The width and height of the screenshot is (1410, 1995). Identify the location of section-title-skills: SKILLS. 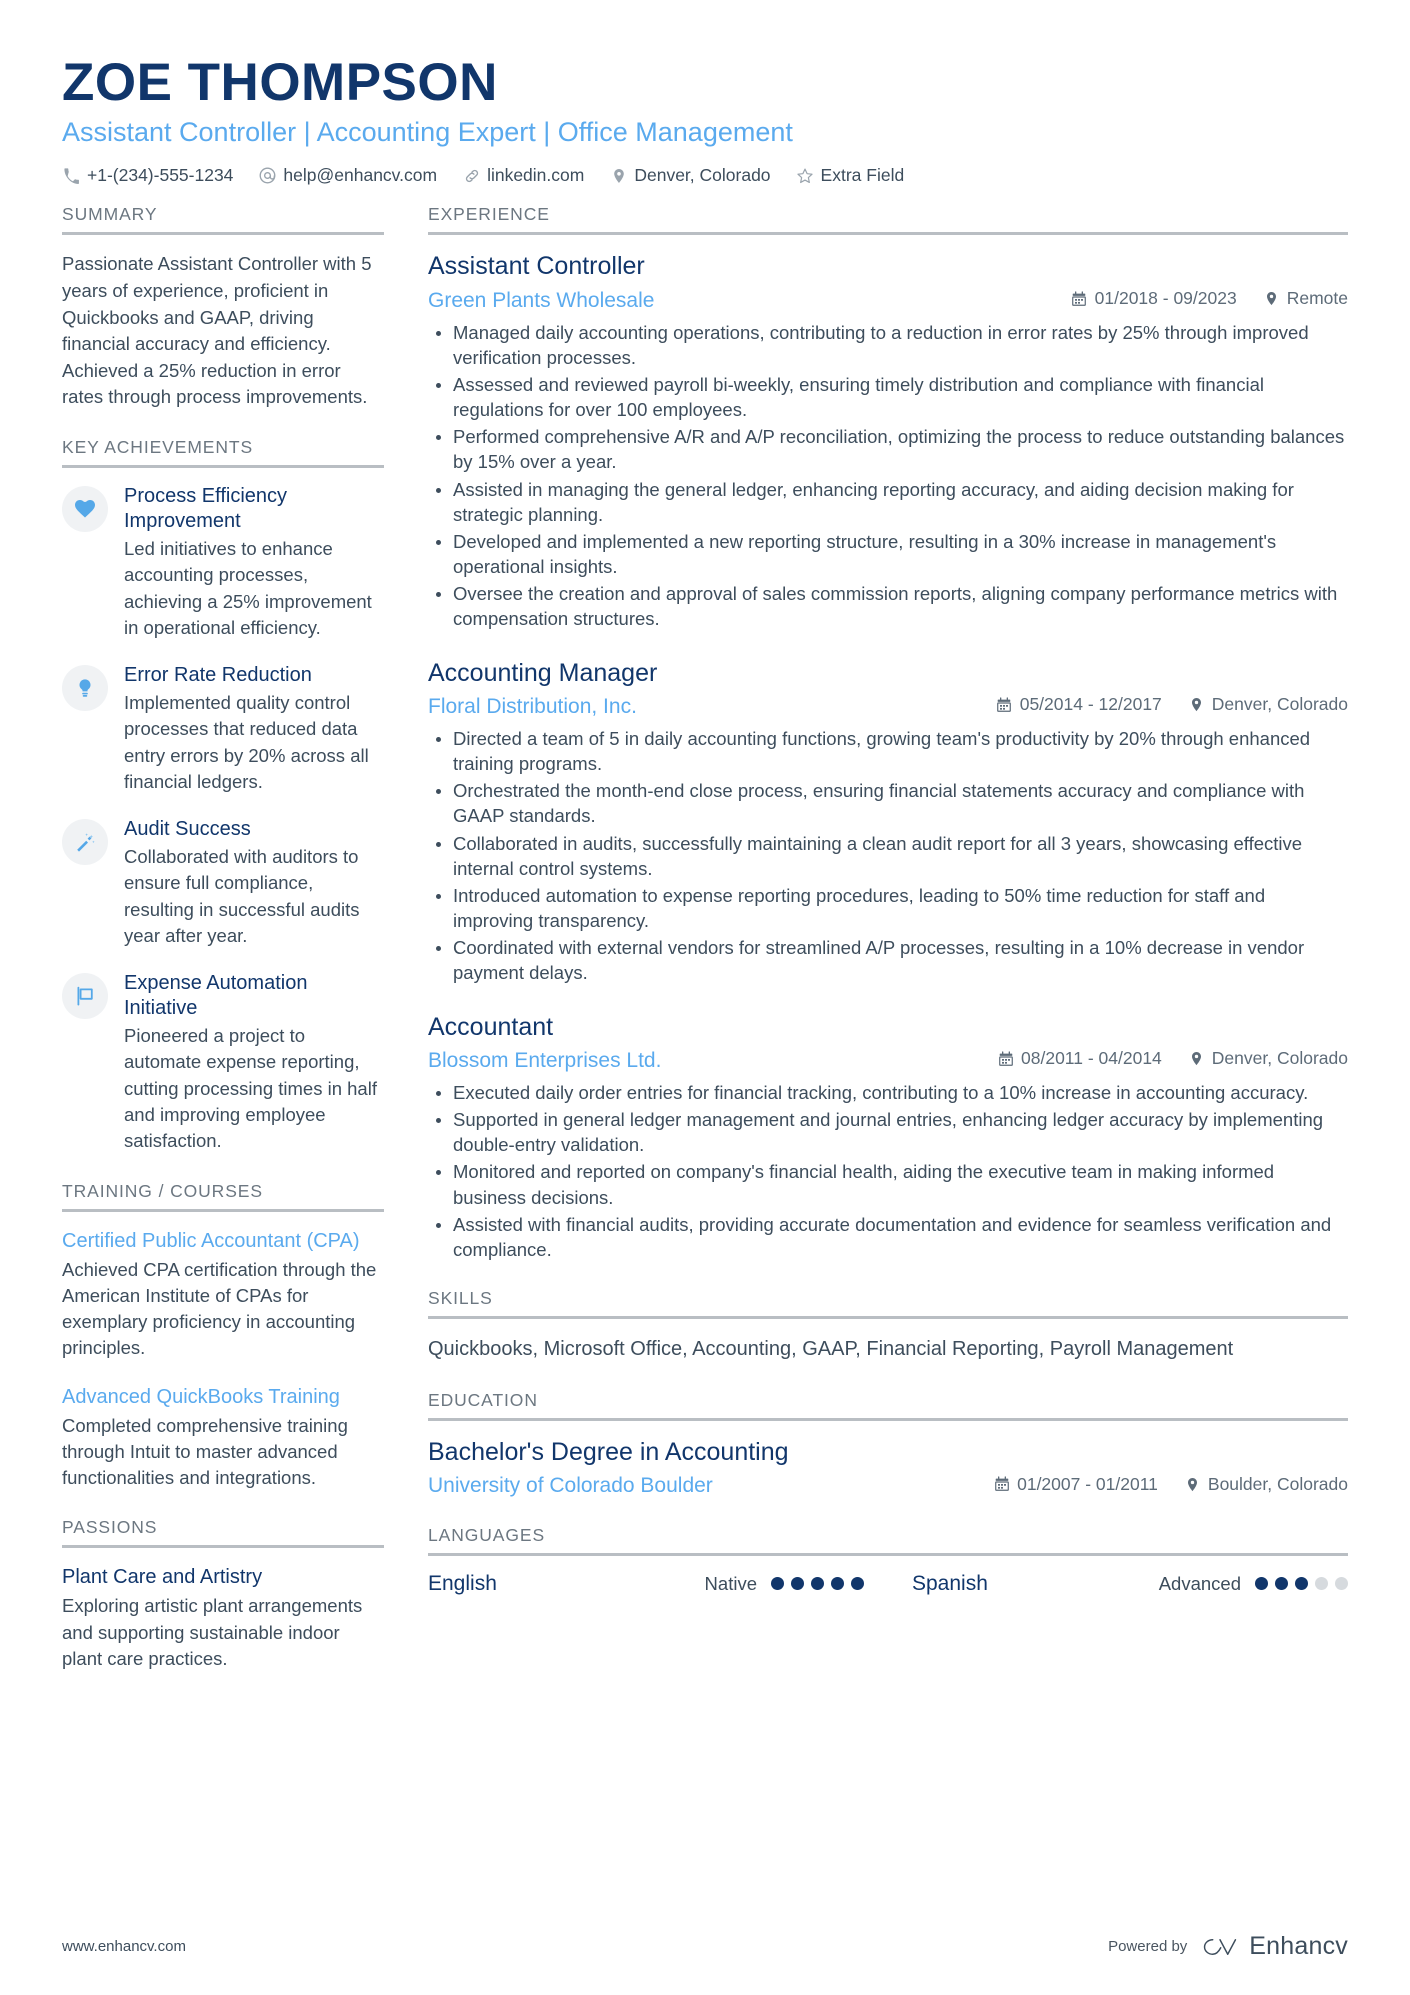
(888, 1304).